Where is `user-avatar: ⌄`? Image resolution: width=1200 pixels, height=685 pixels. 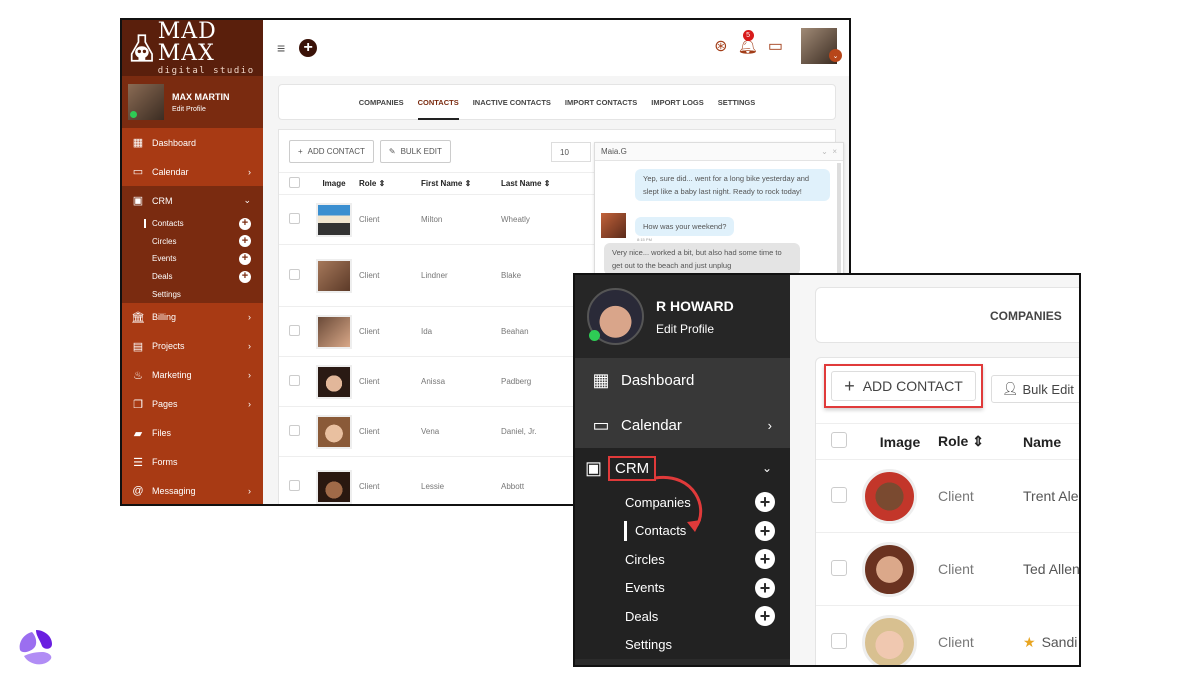 user-avatar: ⌄ is located at coordinates (821, 46).